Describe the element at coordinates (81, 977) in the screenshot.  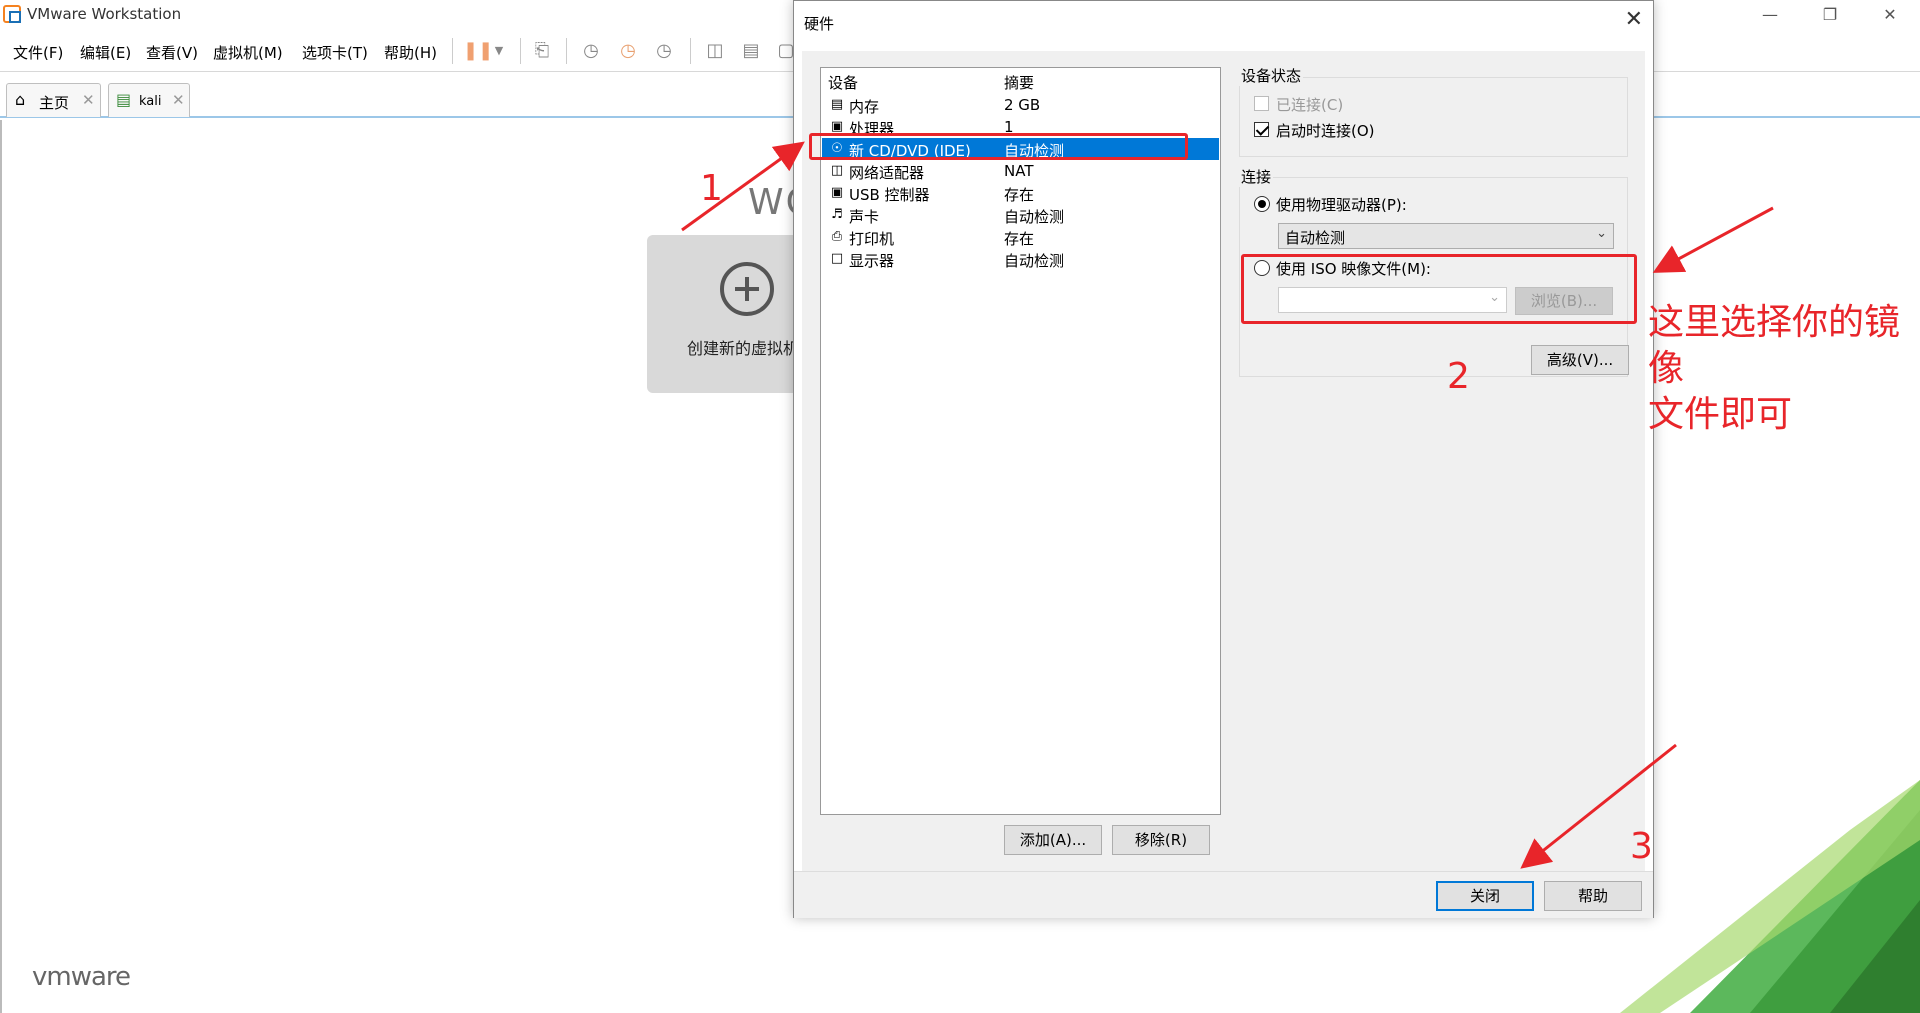
I see `vmware-logo: vmware` at that location.